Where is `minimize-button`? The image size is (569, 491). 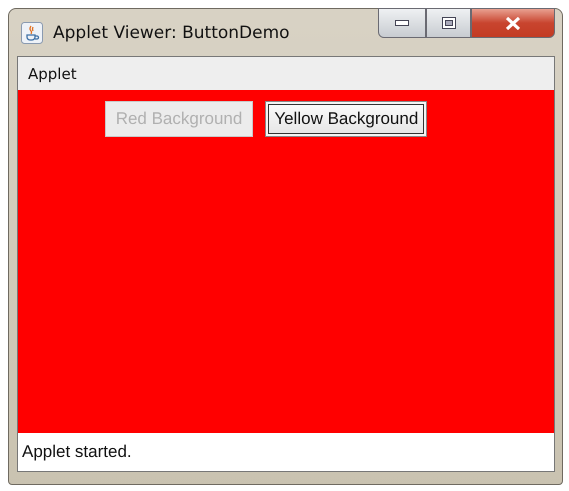
minimize-button is located at coordinates (402, 23).